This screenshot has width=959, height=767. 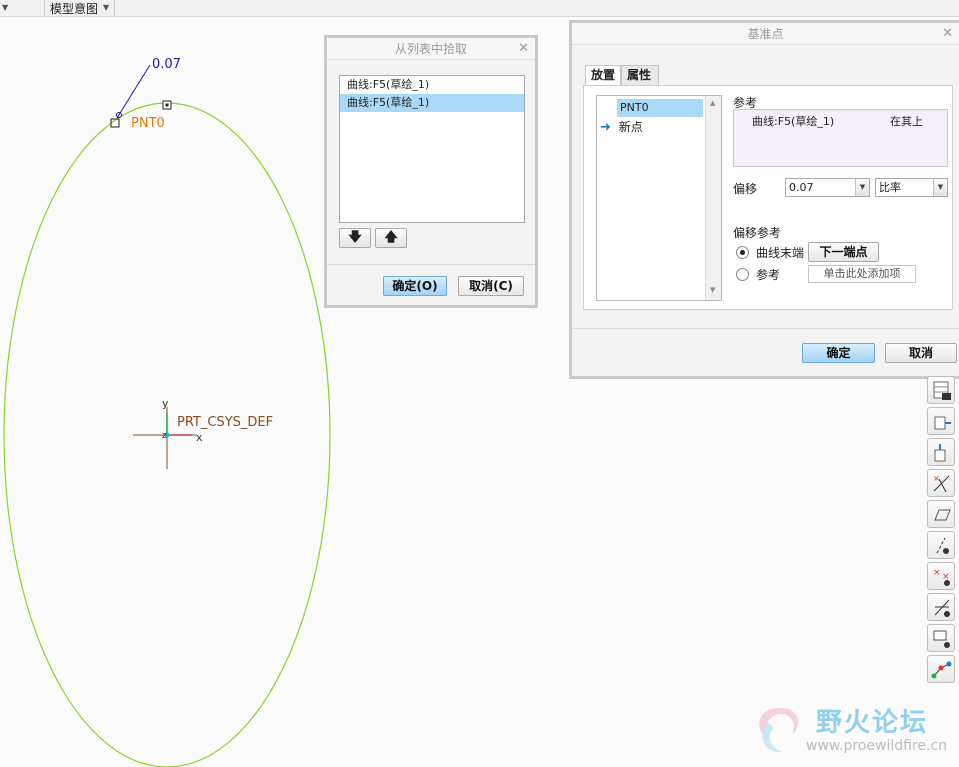 I want to click on toolbar-button-table, so click(x=941, y=390).